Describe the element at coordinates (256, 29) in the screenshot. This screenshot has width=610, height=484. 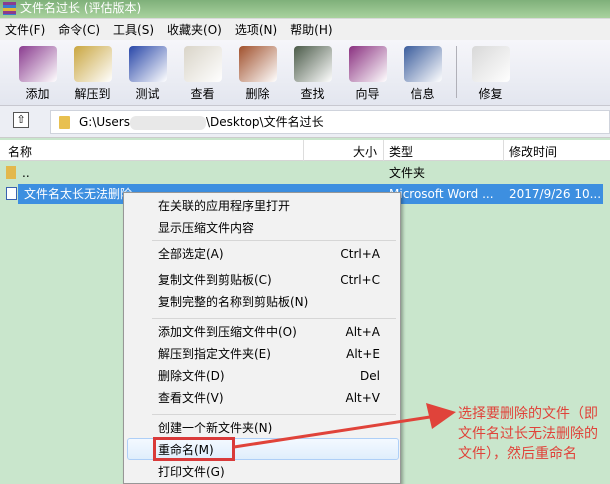
I see `menu-options: 选项(N)` at that location.